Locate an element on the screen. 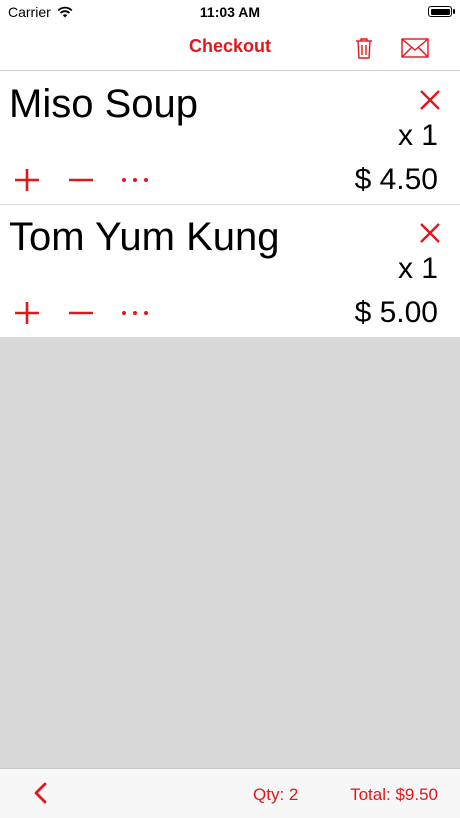 This screenshot has width=460, height=818. cart-quantity: Qty: 2 is located at coordinates (276, 794).